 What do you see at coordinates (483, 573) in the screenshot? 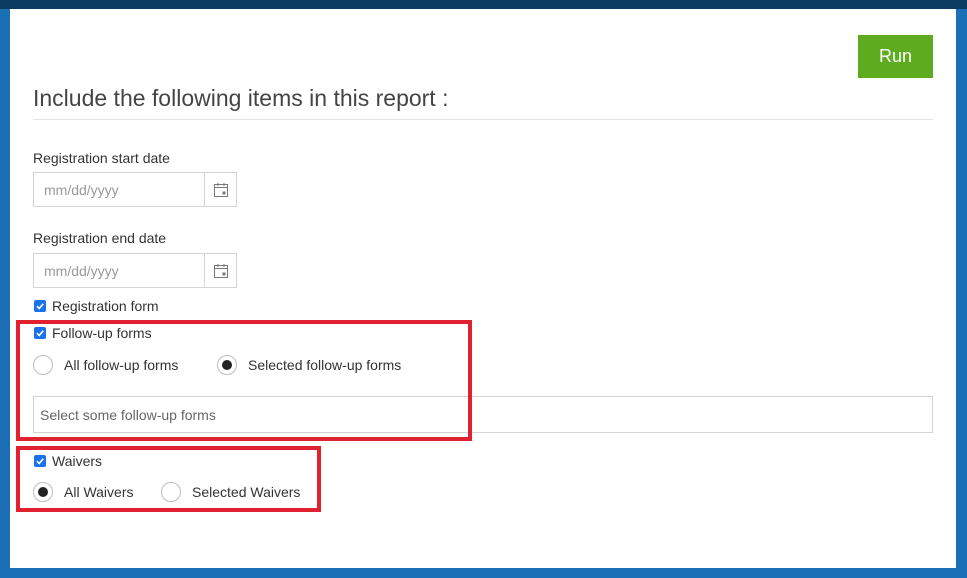
I see `bottom-frame` at bounding box center [483, 573].